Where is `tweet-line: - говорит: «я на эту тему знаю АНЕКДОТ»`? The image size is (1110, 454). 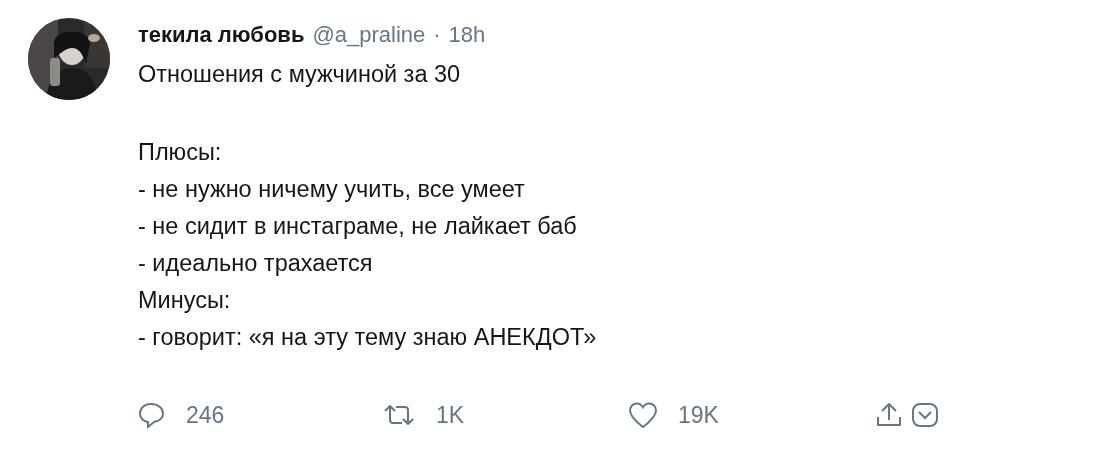 tweet-line: - говорит: «я на эту тему знаю АНЕКДОТ» is located at coordinates (368, 337).